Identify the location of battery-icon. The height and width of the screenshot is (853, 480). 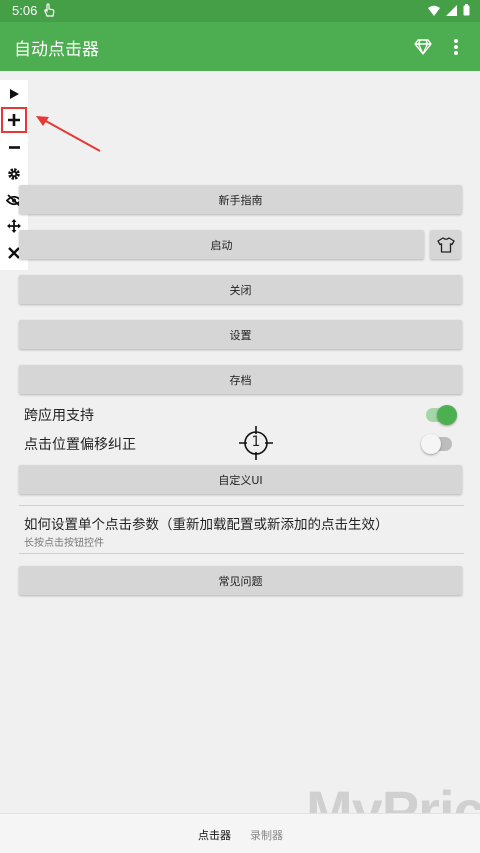
(466, 11).